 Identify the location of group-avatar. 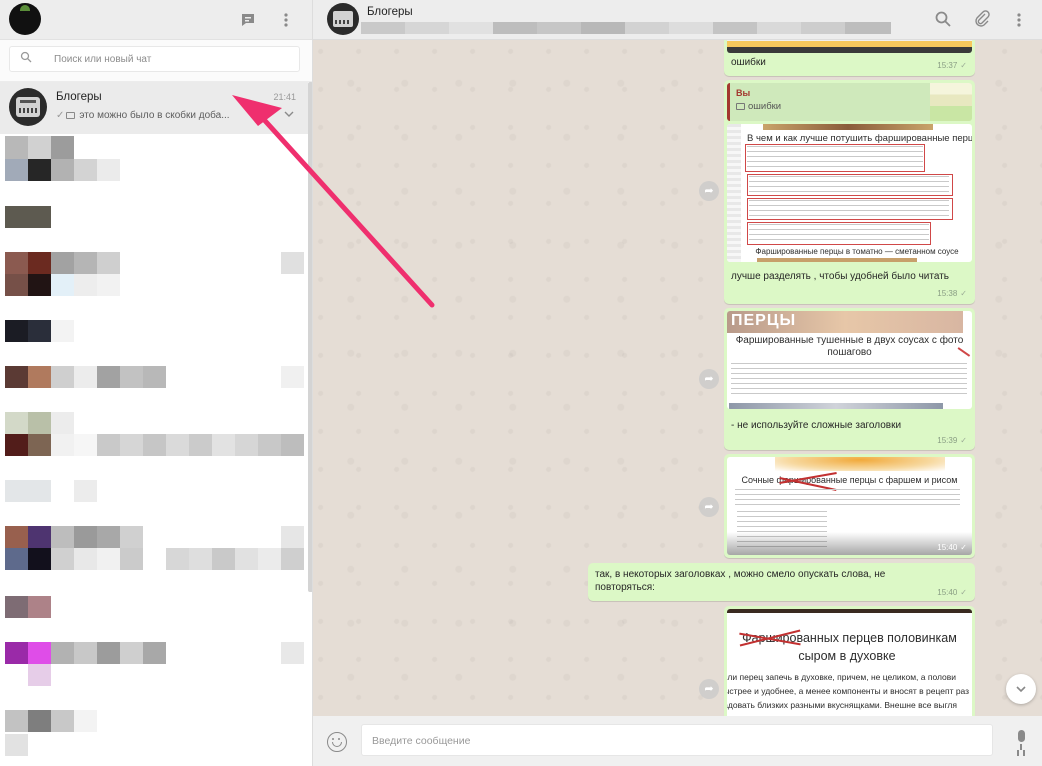
(343, 19).